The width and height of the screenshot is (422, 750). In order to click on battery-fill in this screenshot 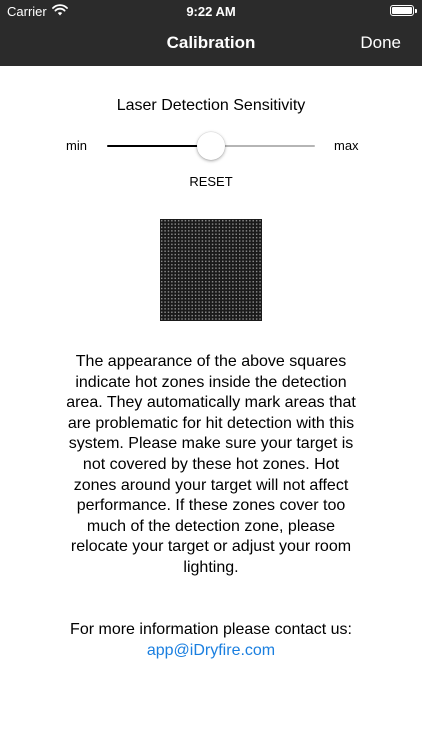, I will do `click(402, 10)`.